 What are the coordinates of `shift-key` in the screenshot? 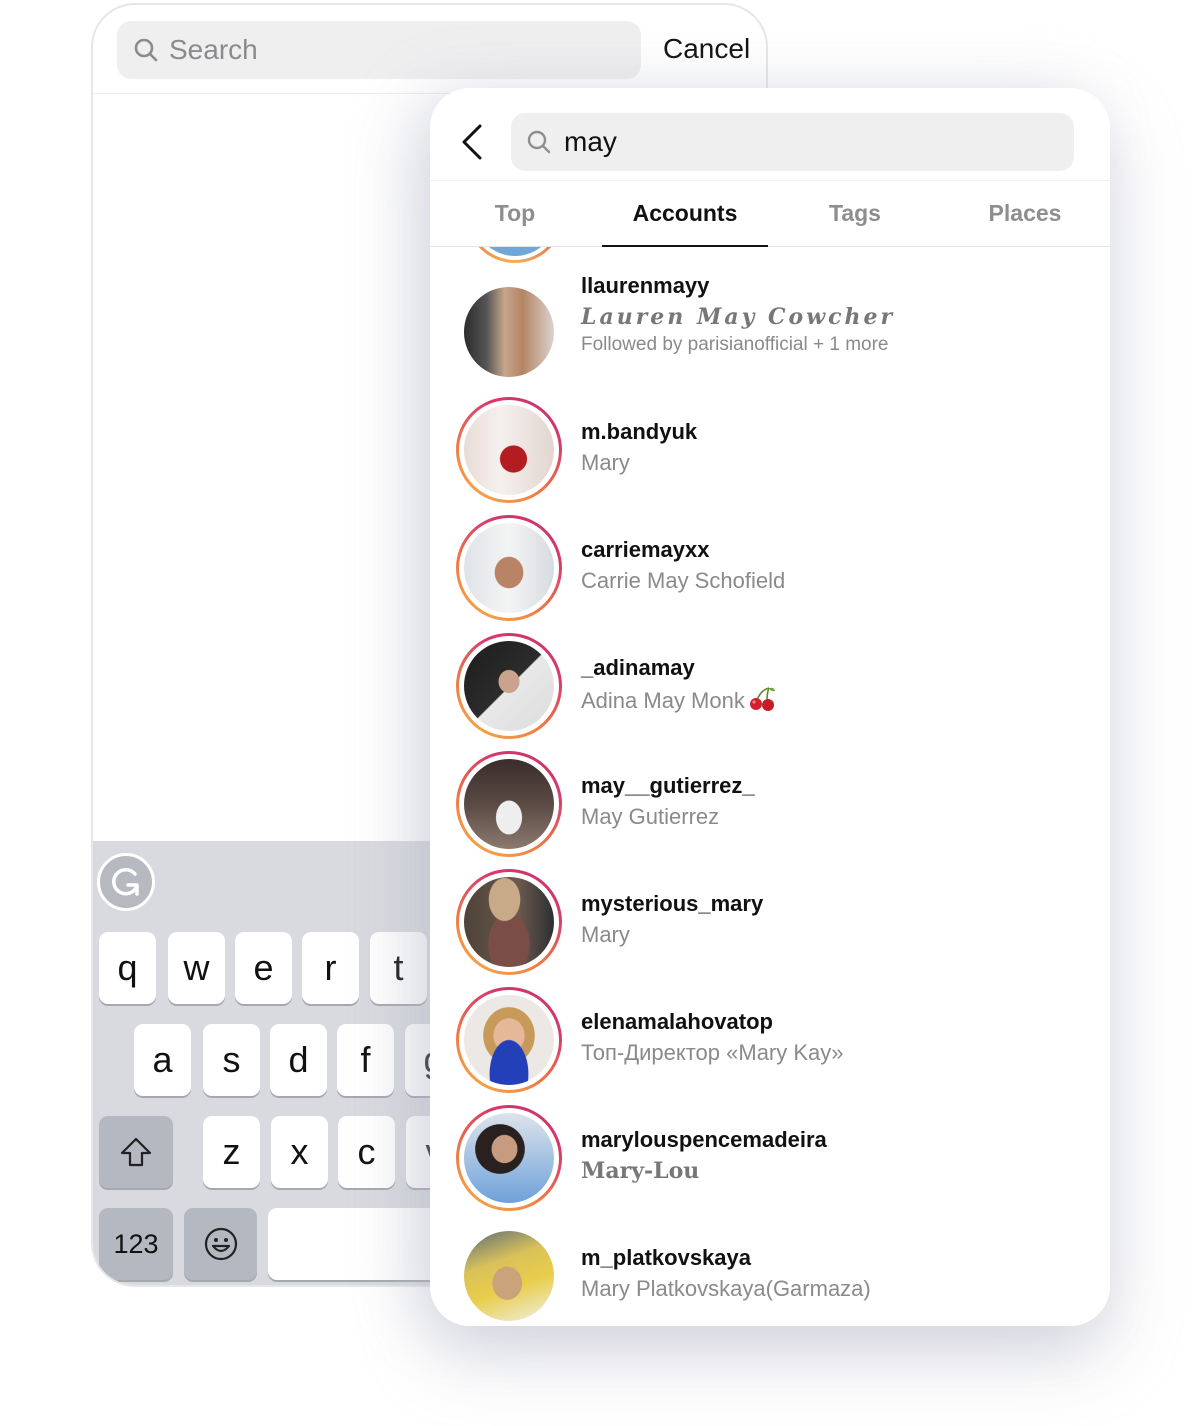 It's located at (136, 1152).